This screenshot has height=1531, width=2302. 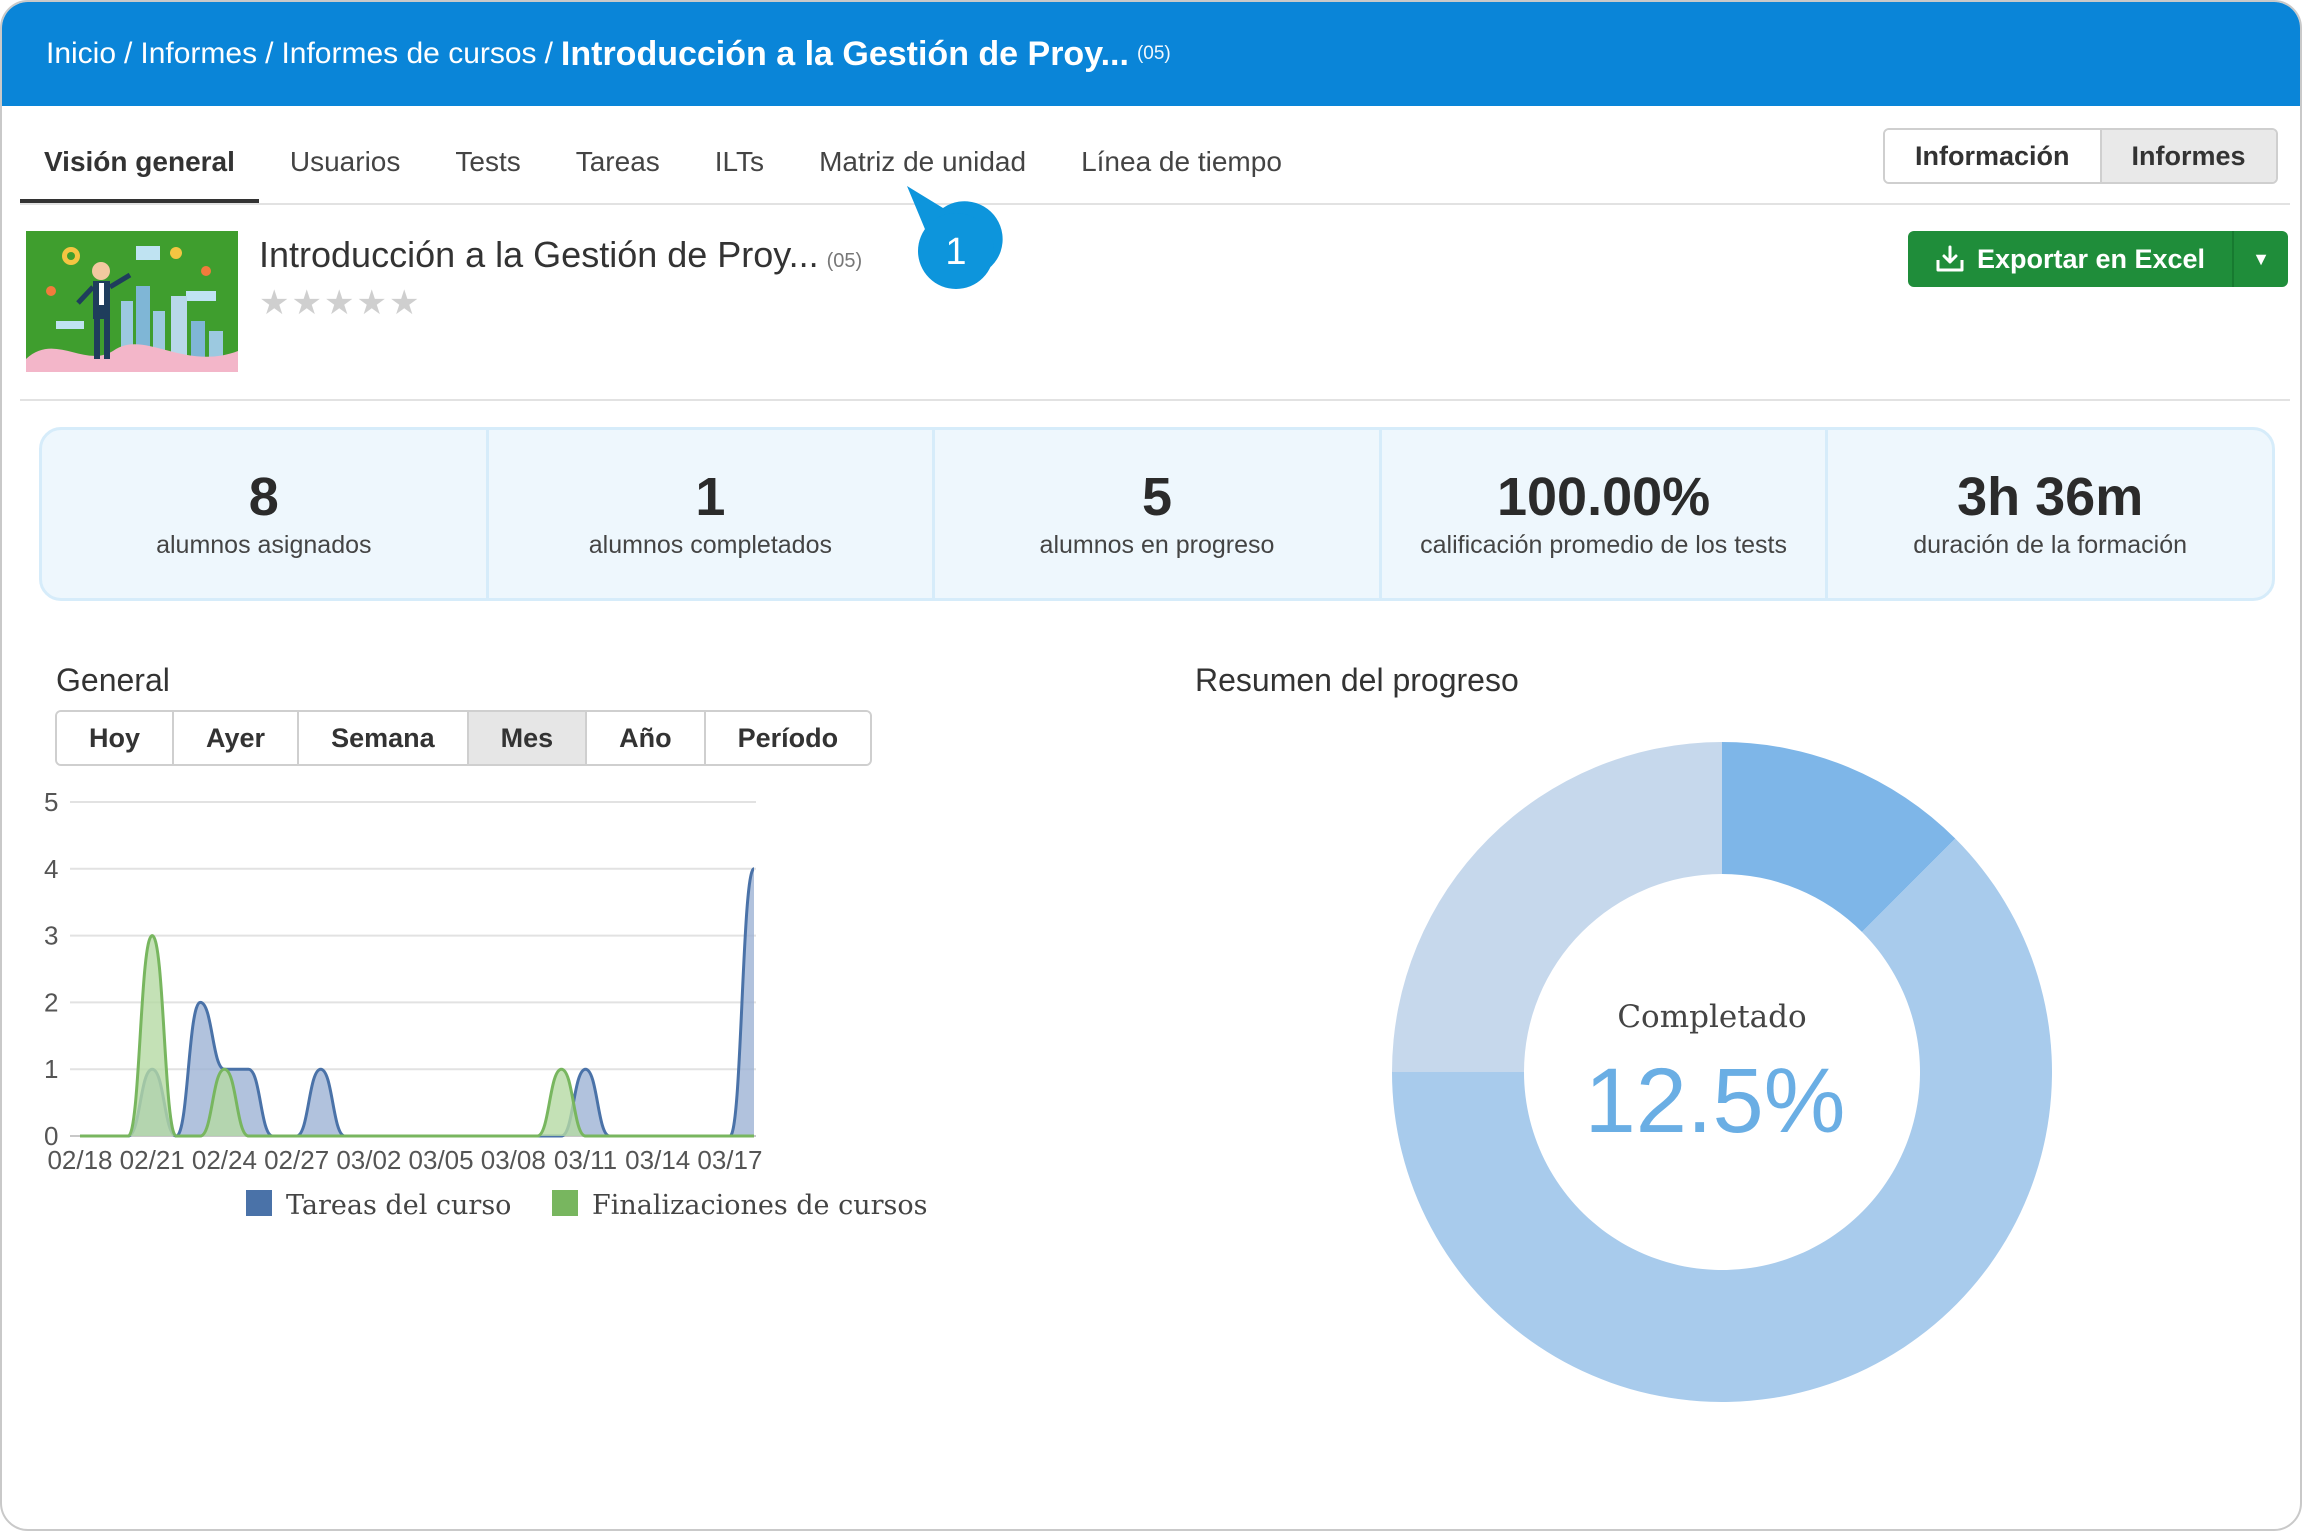 I want to click on x-tick-label: 02/18, so click(x=79, y=1160).